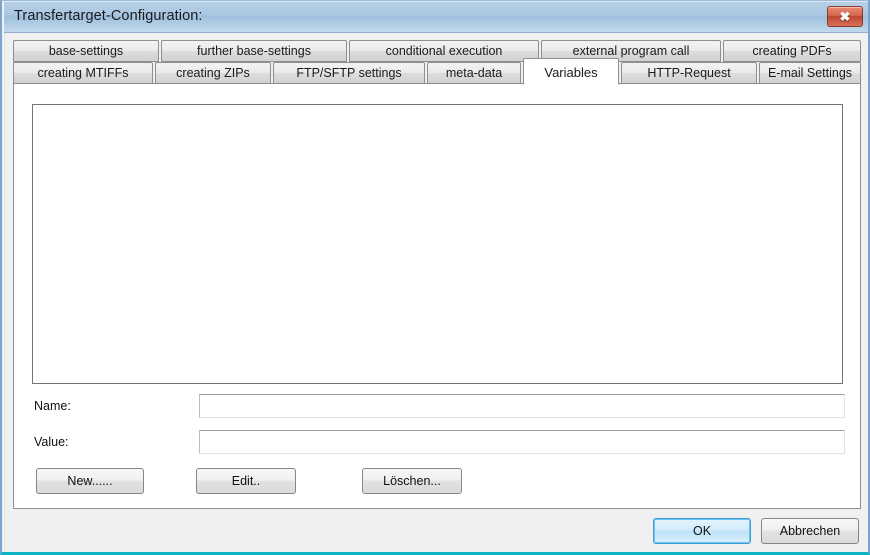 This screenshot has height=555, width=870. I want to click on tab-conditional-execution: conditional execution, so click(444, 51).